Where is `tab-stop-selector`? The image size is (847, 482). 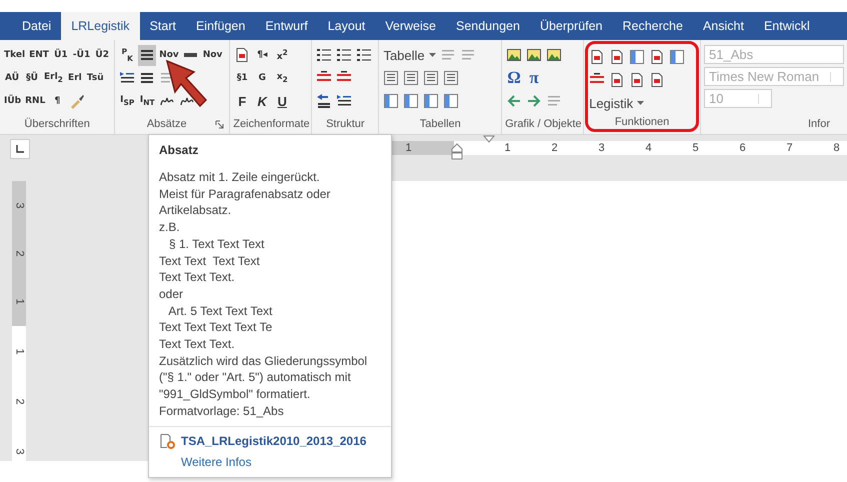
tab-stop-selector is located at coordinates (20, 149).